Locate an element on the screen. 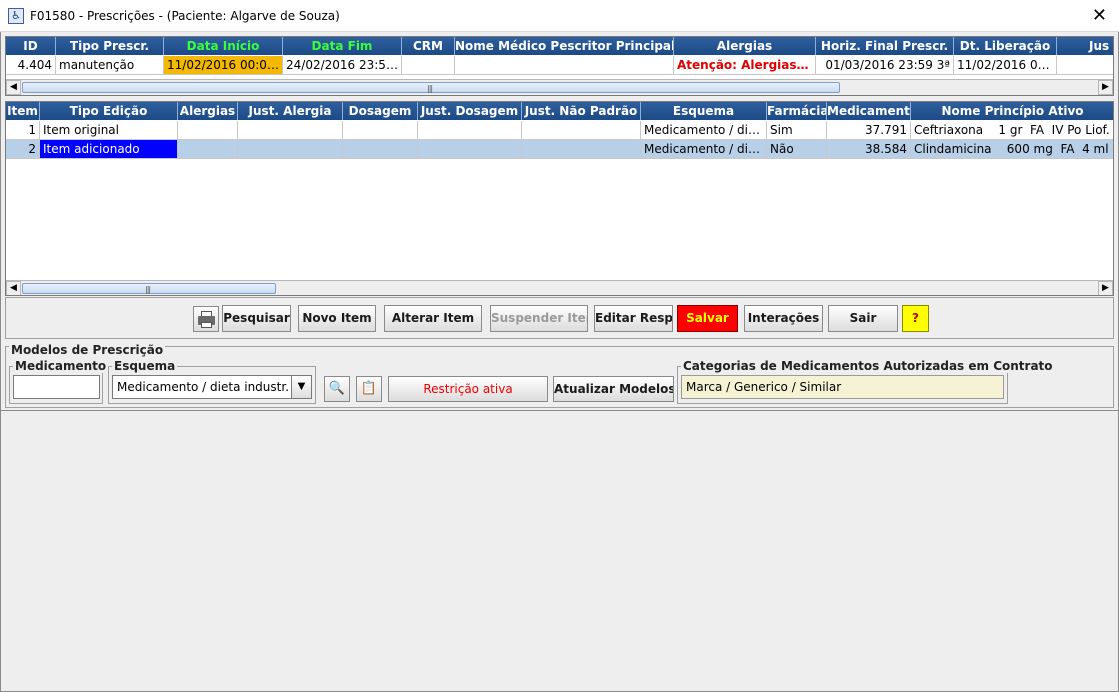 This screenshot has height=692, width=1119. accessibility-icon: ♿ is located at coordinates (16, 16).